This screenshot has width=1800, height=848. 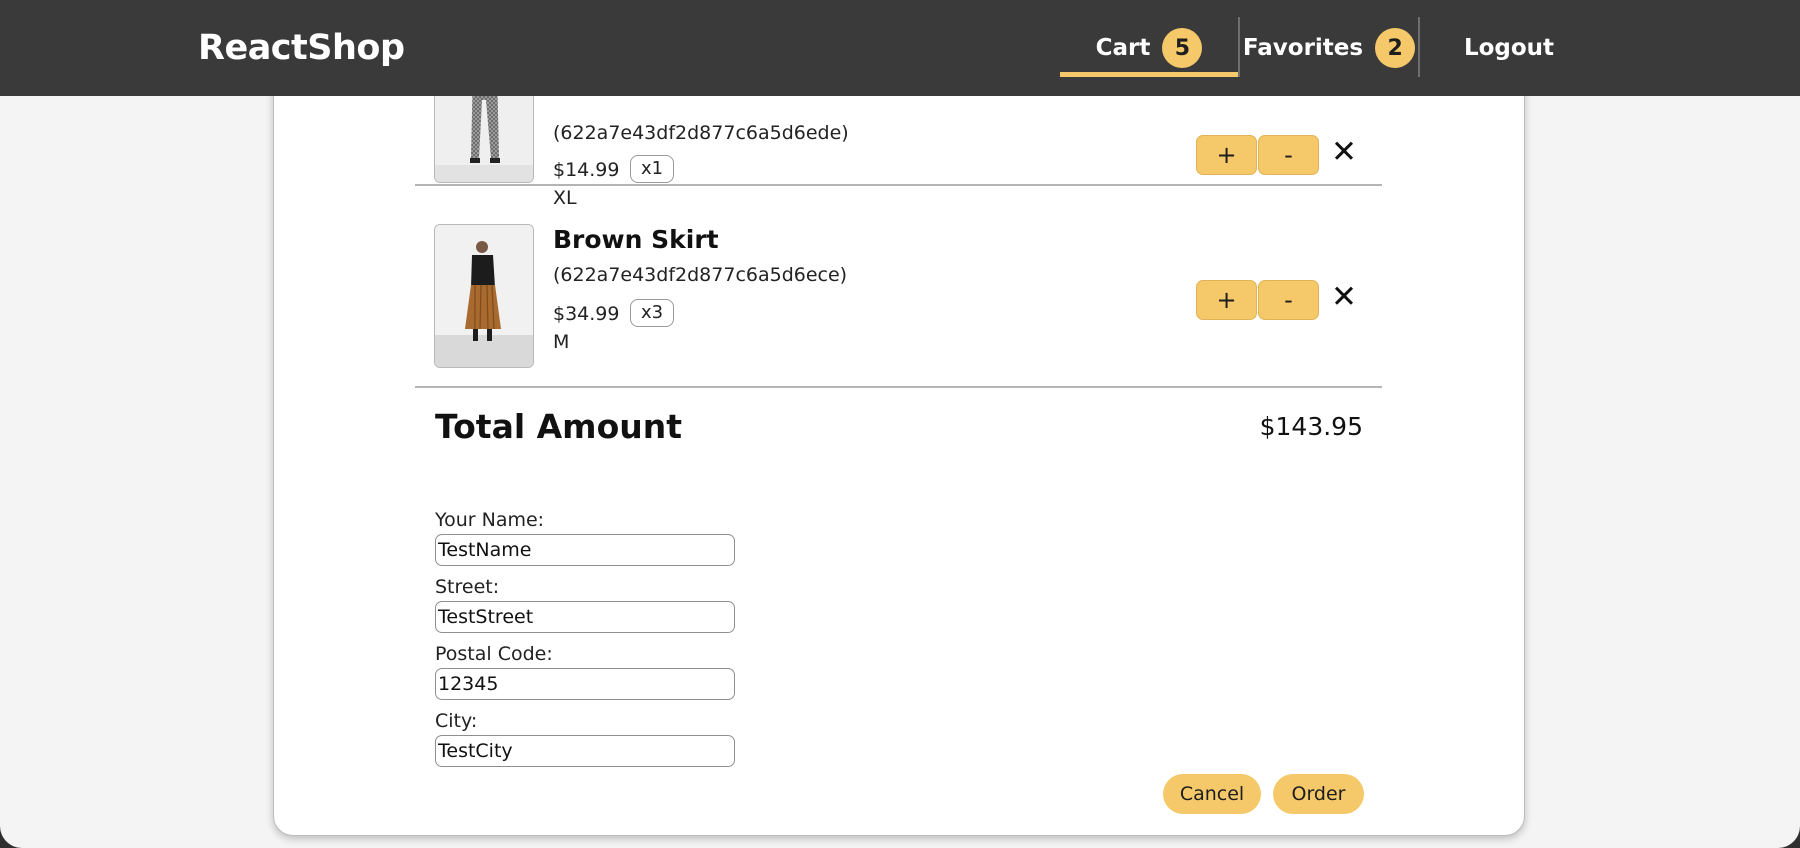 What do you see at coordinates (1212, 794) in the screenshot?
I see `cancel-button: Cancel` at bounding box center [1212, 794].